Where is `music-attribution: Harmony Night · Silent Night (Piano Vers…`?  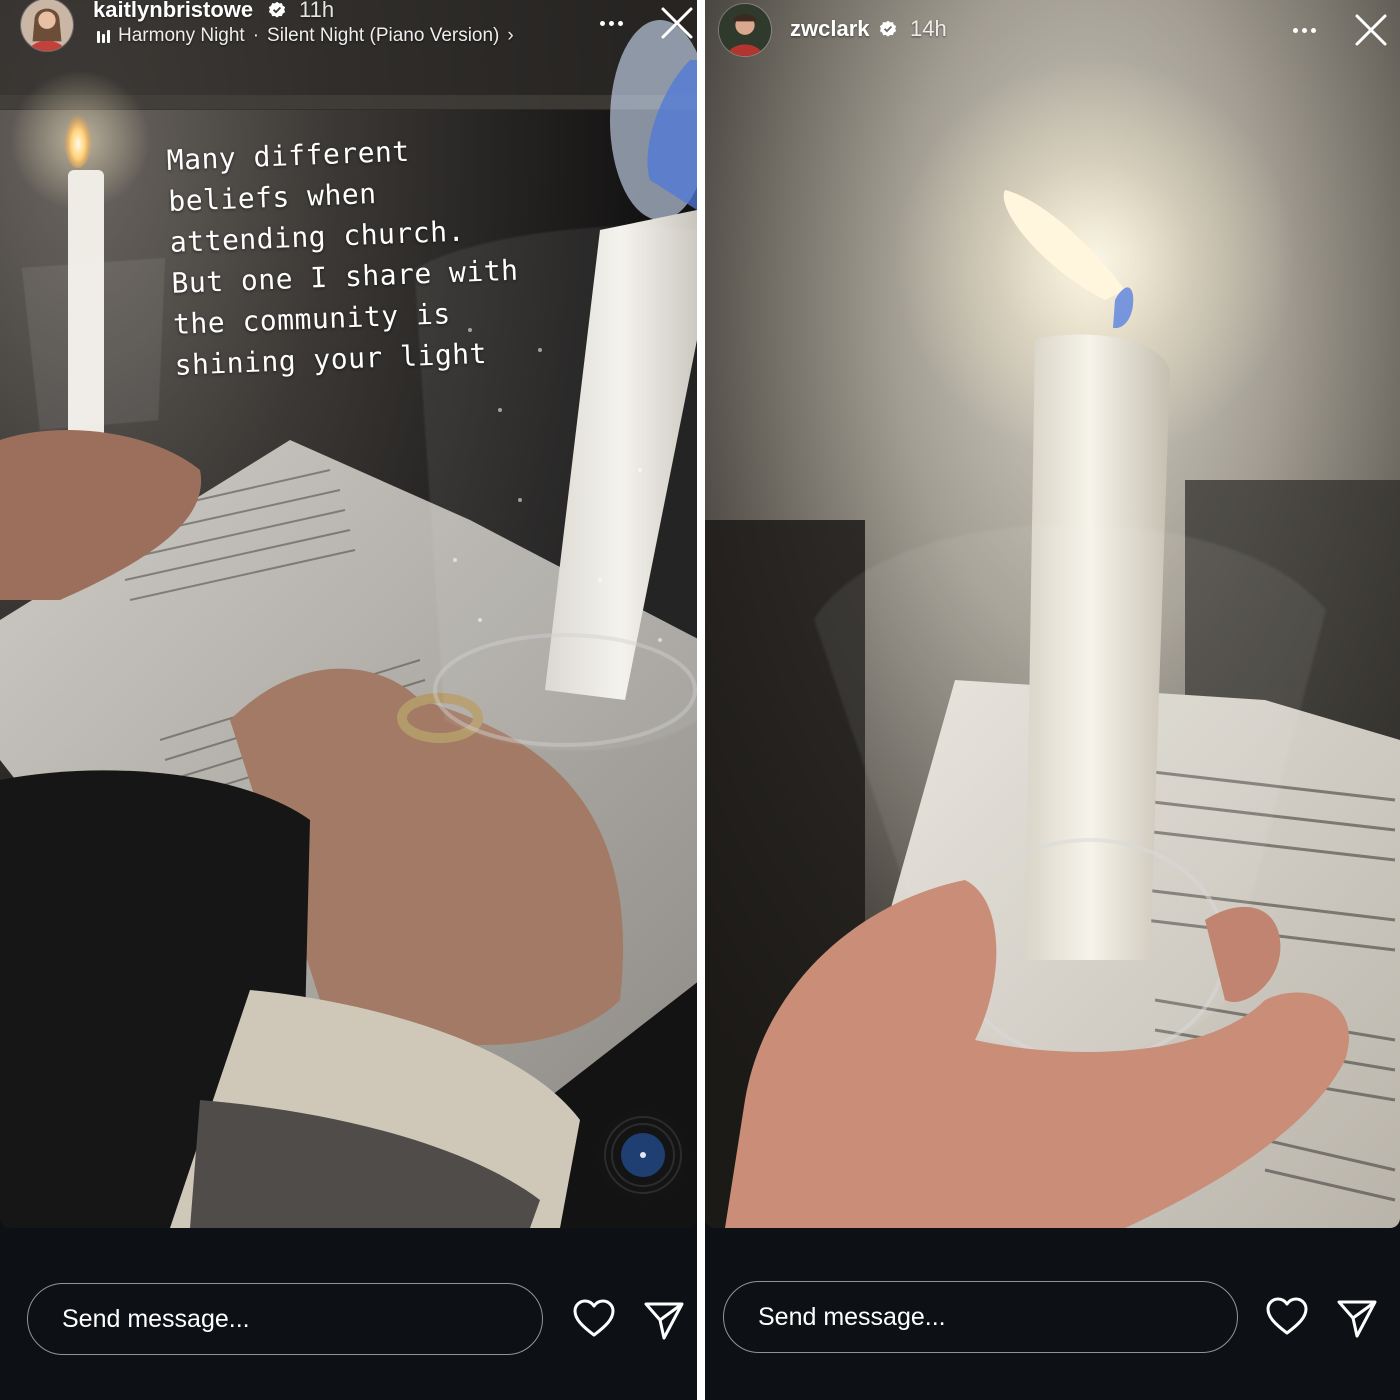 music-attribution: Harmony Night · Silent Night (Piano Vers… is located at coordinates (305, 36).